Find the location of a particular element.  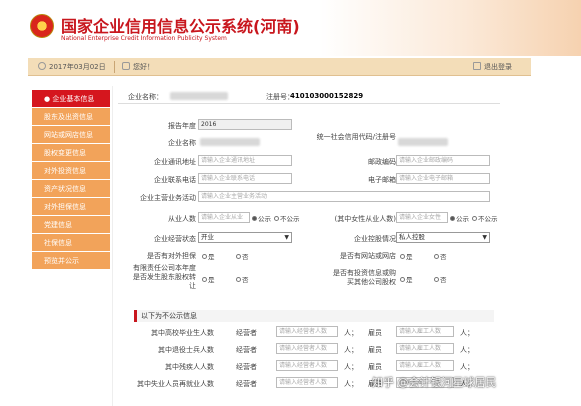

email-input: 请输入企业电子邮箱 is located at coordinates (443, 178).